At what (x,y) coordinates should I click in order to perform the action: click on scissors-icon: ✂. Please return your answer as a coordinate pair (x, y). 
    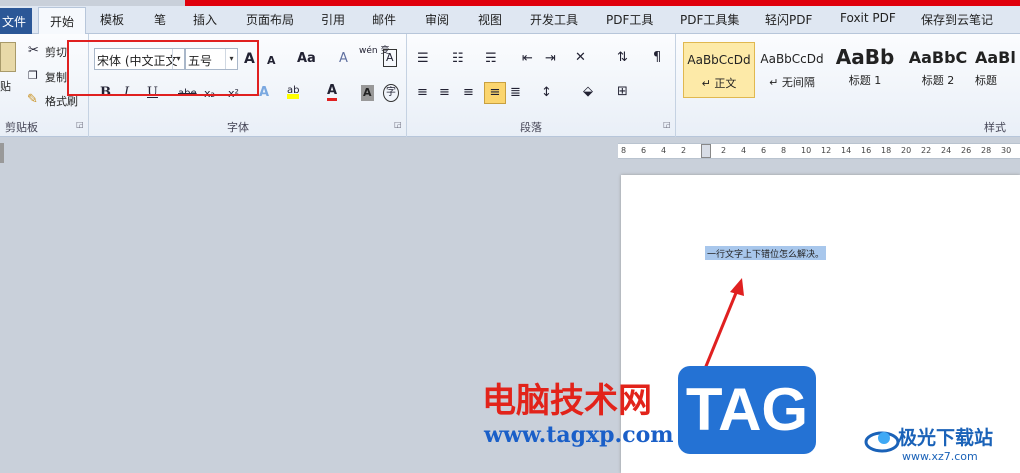
    Looking at the image, I should click on (33, 51).